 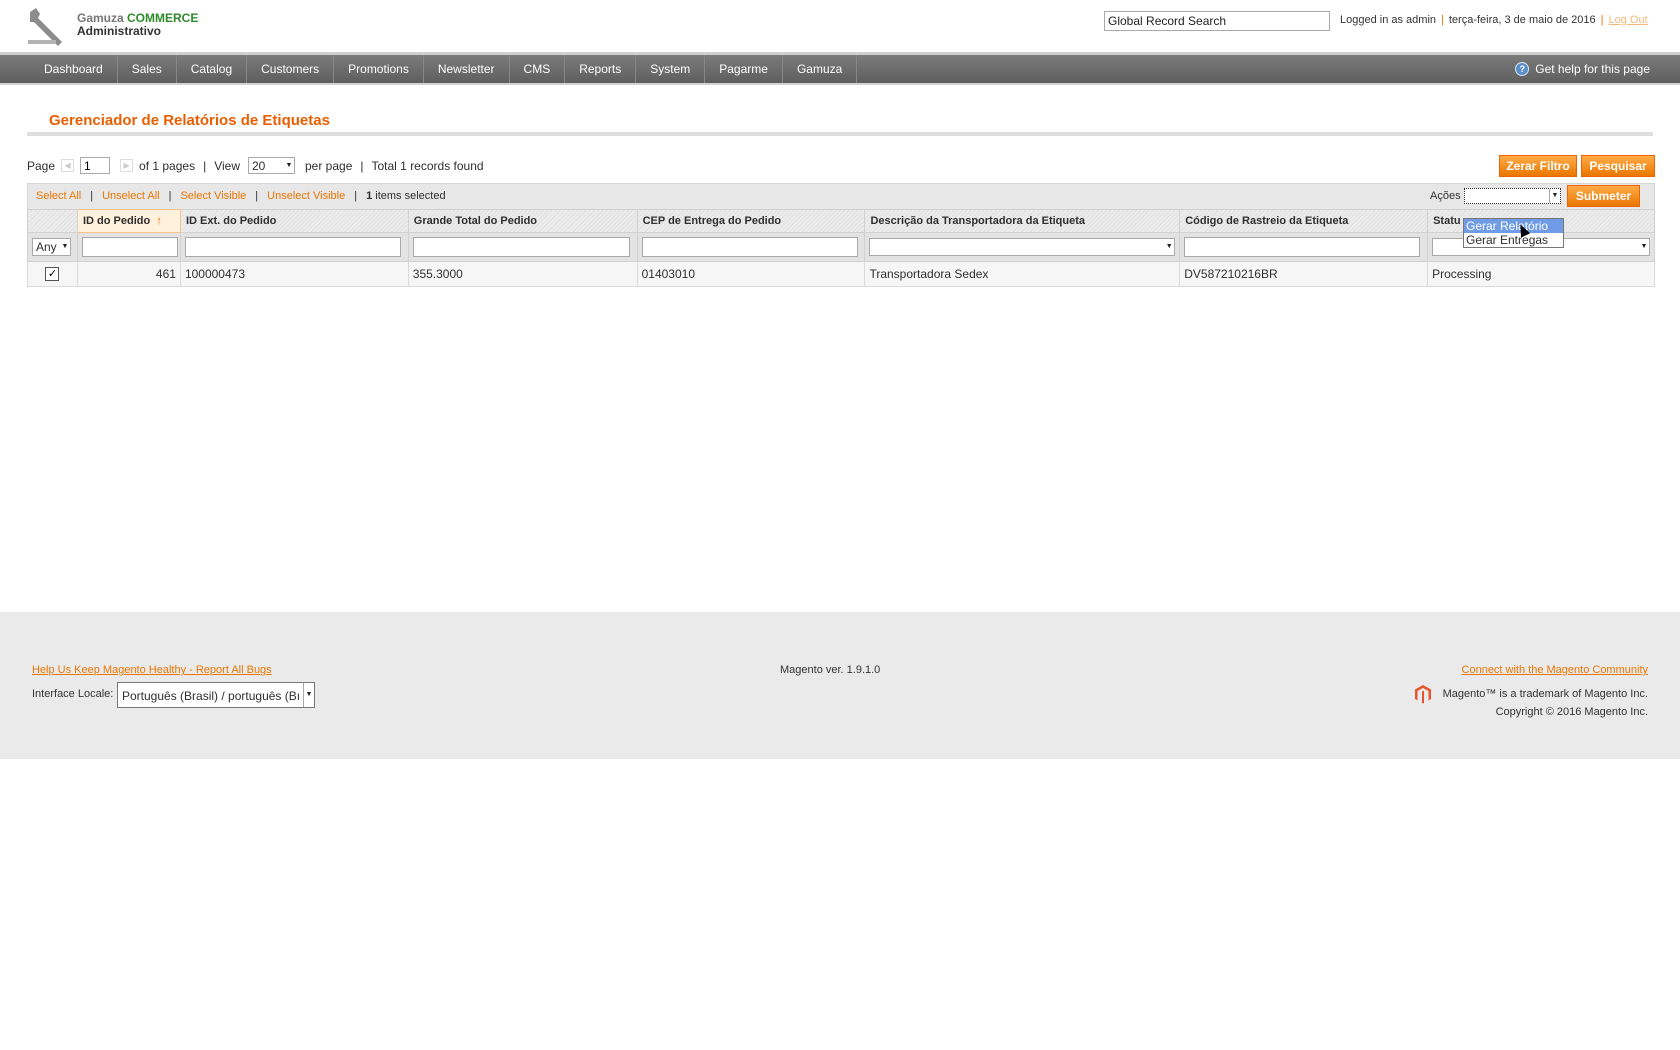 I want to click on trademark: Magento™ is a trademark of Magento Inc., so click(x=1530, y=694).